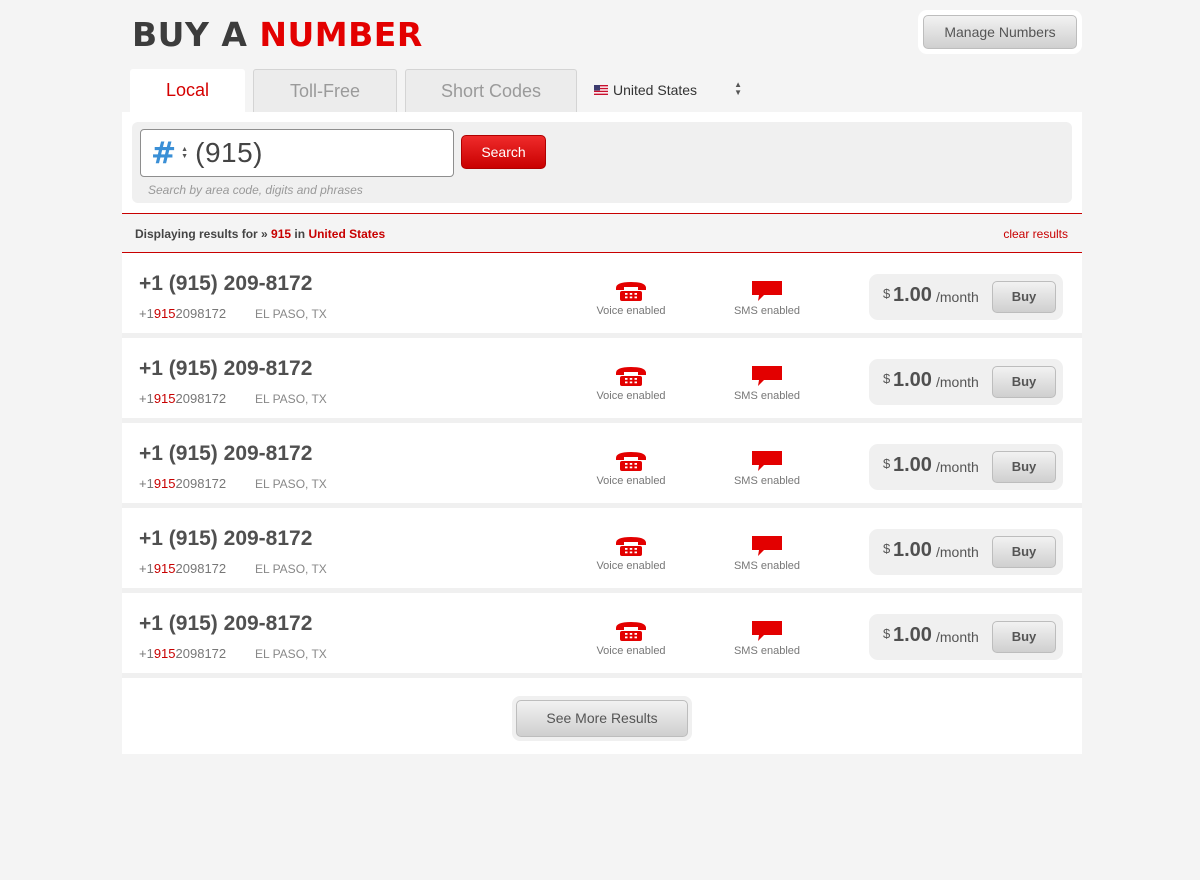  I want to click on manage-numbers-button: Manage Numbers, so click(1000, 32).